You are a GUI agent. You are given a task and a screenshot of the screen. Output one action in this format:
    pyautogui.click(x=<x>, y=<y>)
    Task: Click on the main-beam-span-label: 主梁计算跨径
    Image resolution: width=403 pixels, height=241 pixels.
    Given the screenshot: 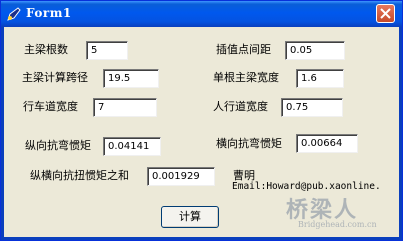 What is the action you would take?
    pyautogui.click(x=55, y=77)
    